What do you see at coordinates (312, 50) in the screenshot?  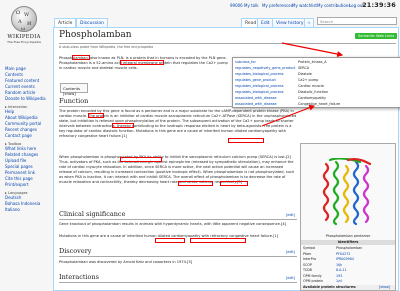 I see `arrow-to-popup` at bounding box center [312, 50].